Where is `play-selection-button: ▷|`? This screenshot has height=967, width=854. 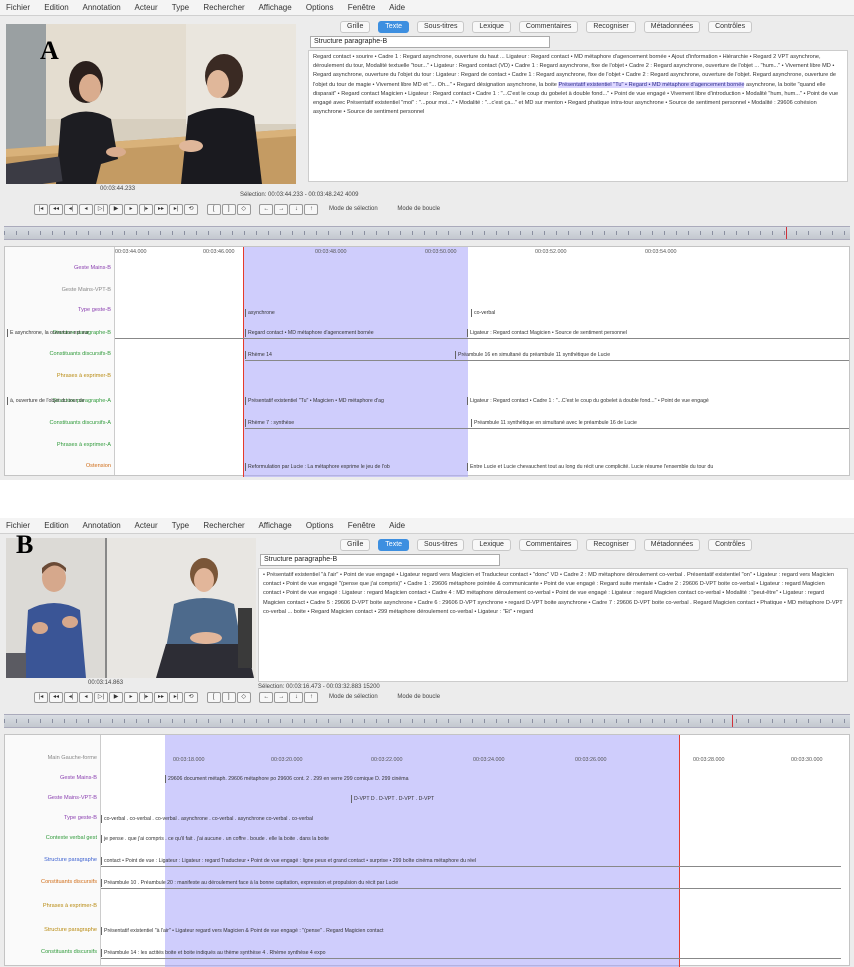
play-selection-button: ▷| is located at coordinates (101, 697).